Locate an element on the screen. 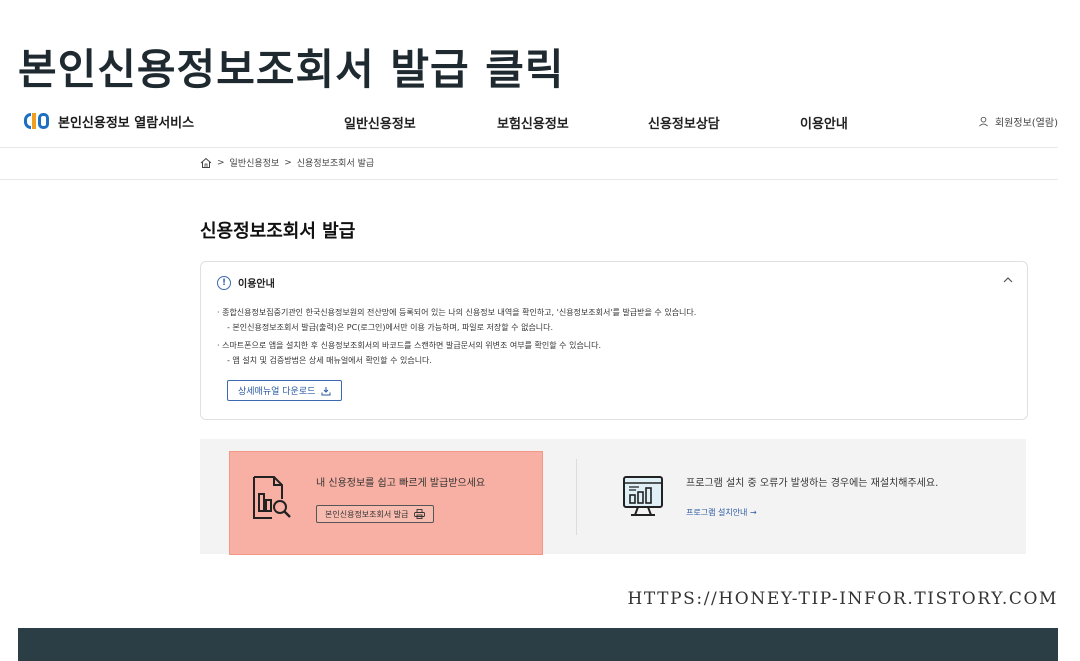  install-guide-link: 프로그램 설치안내 → is located at coordinates (721, 512).